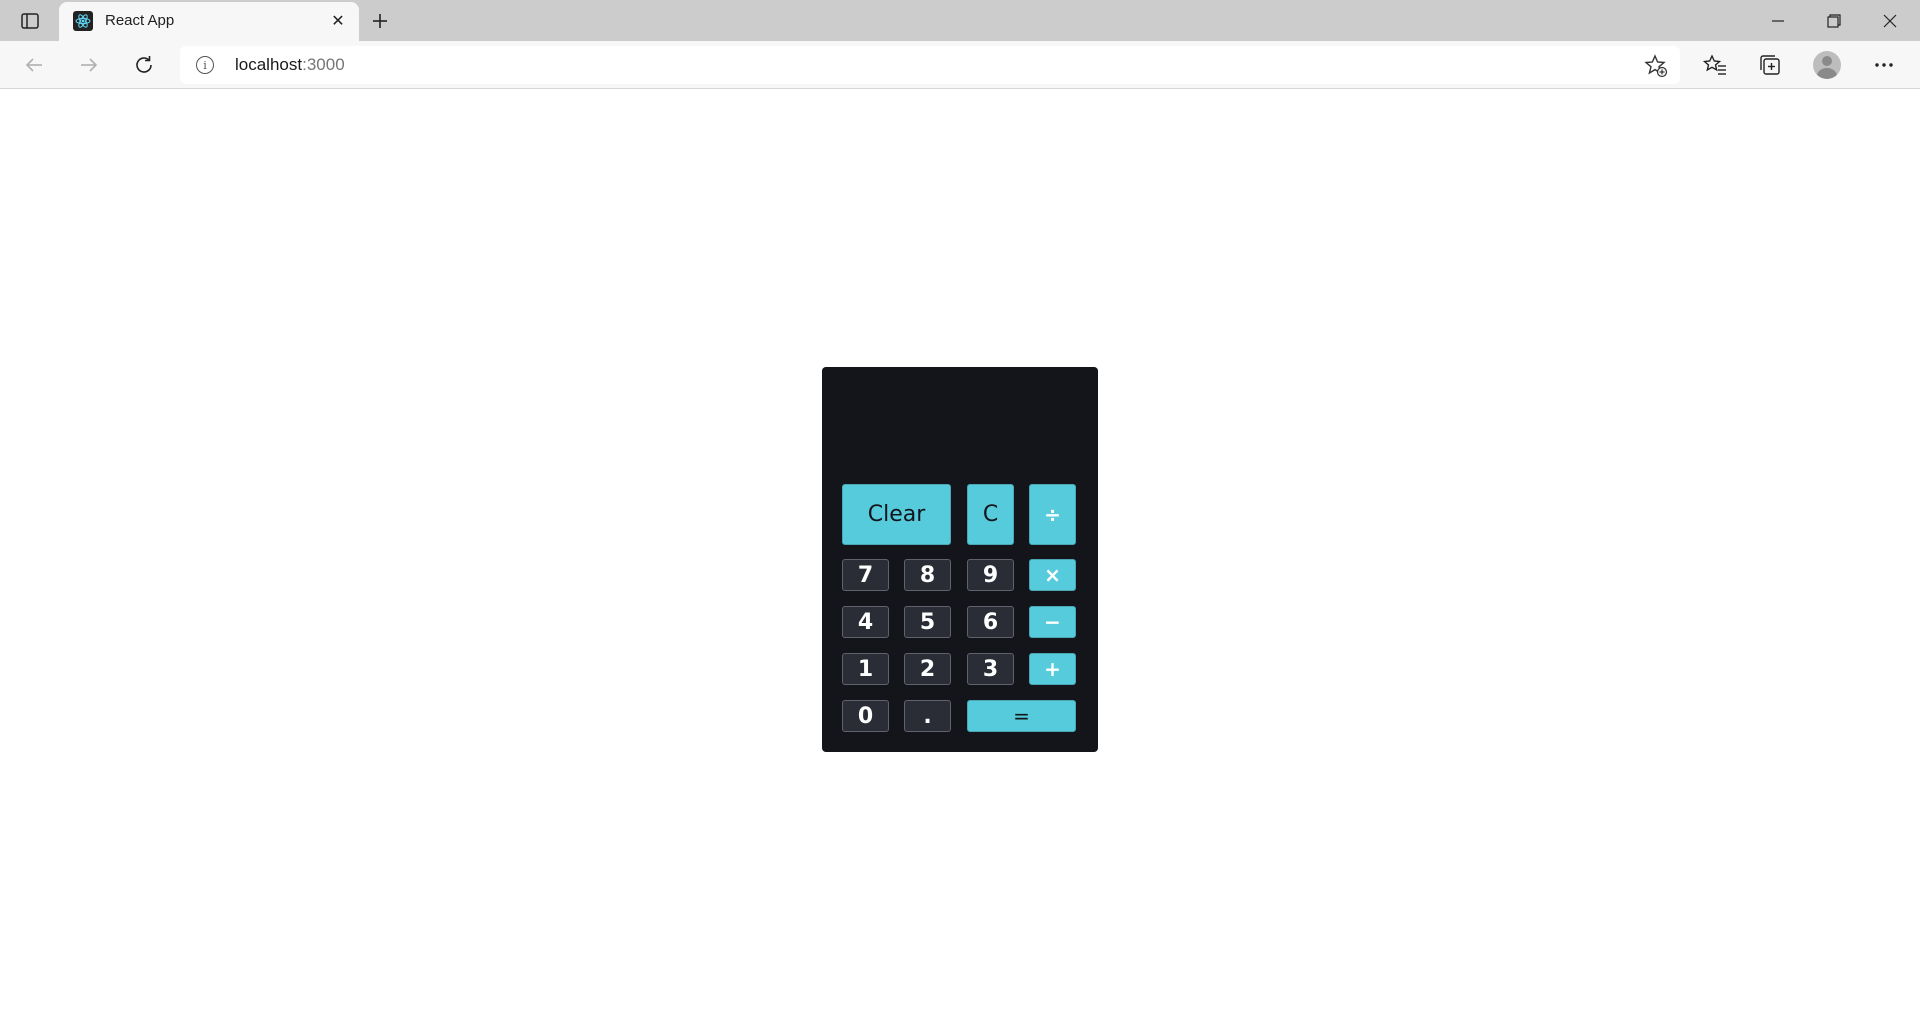 Image resolution: width=1920 pixels, height=1024 pixels. What do you see at coordinates (927, 575) in the screenshot?
I see `eight-button: 8` at bounding box center [927, 575].